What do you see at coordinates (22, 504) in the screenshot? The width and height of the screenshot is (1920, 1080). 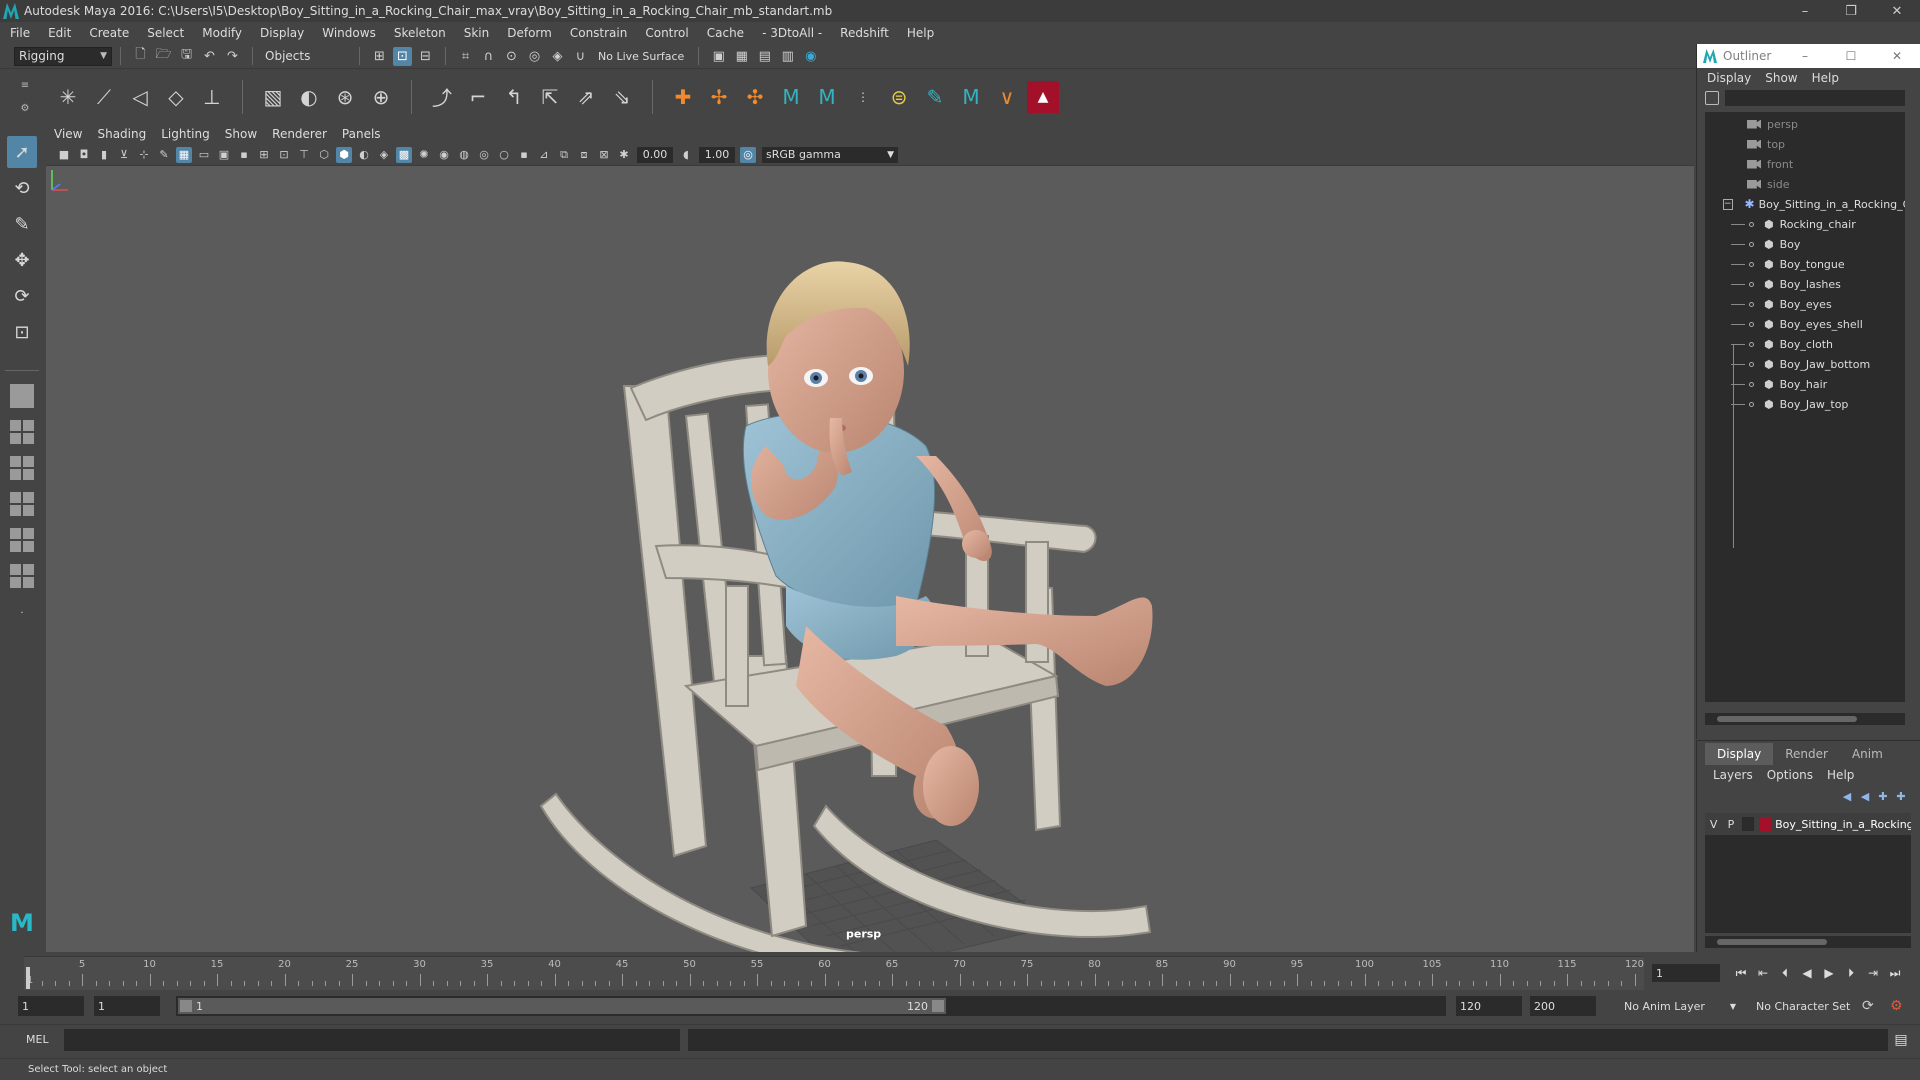 I see `persp-outliner-layout-icon` at bounding box center [22, 504].